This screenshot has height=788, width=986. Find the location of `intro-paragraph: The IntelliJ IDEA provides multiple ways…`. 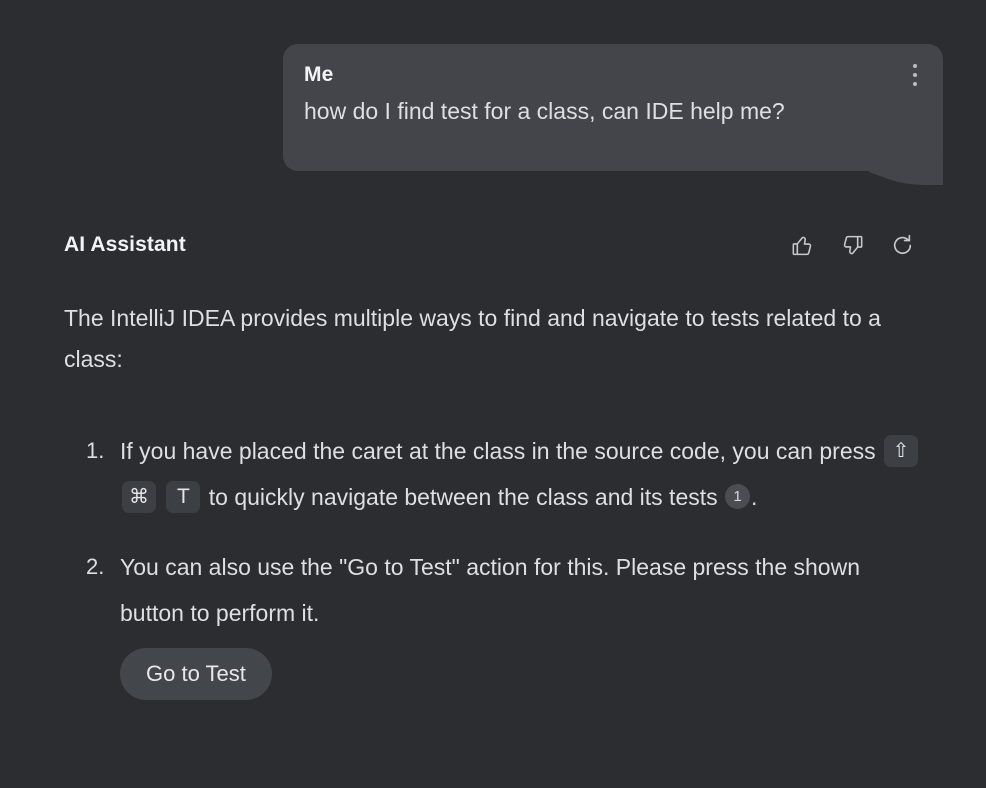

intro-paragraph: The IntelliJ IDEA provides multiple ways… is located at coordinates (472, 338).